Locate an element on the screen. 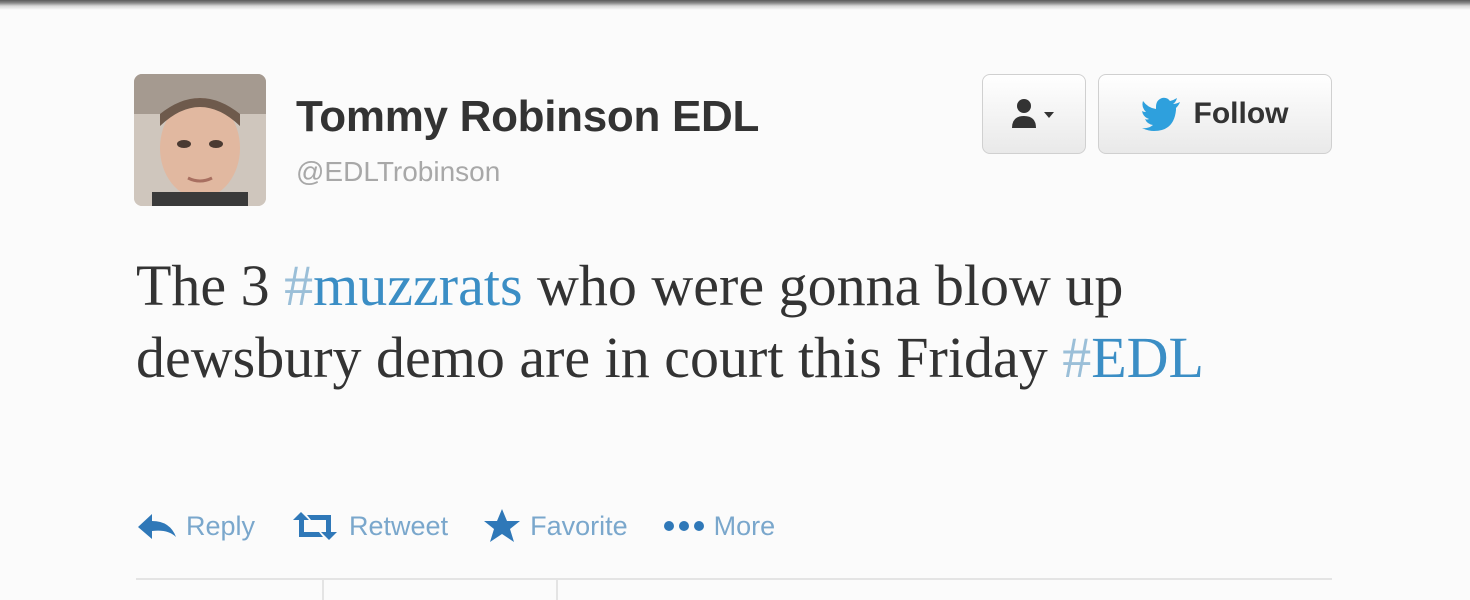 Image resolution: width=1470 pixels, height=600 pixels. avatar-photo is located at coordinates (200, 140).